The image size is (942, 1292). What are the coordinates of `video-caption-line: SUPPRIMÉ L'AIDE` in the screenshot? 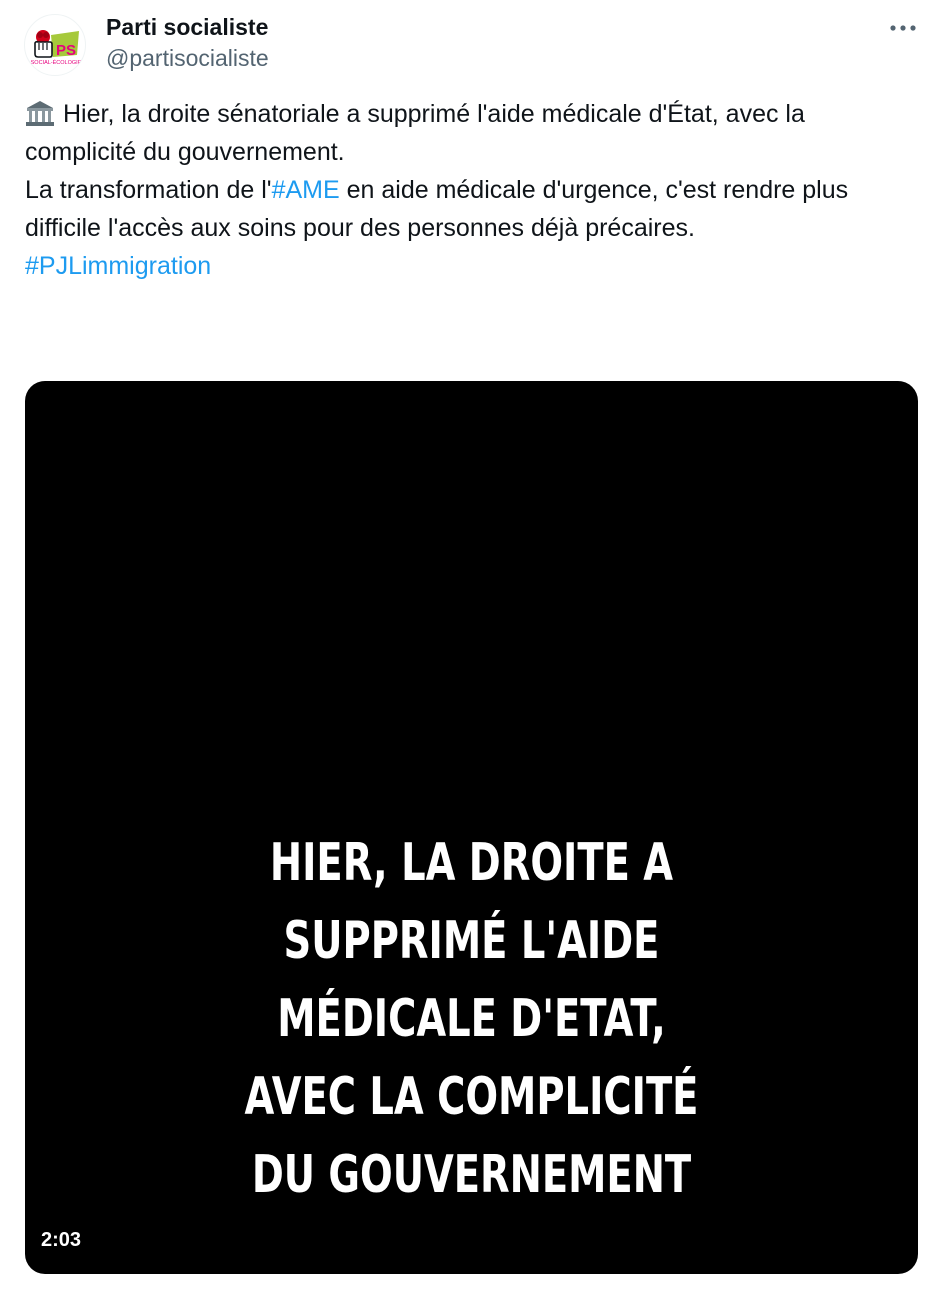 It's located at (471, 941).